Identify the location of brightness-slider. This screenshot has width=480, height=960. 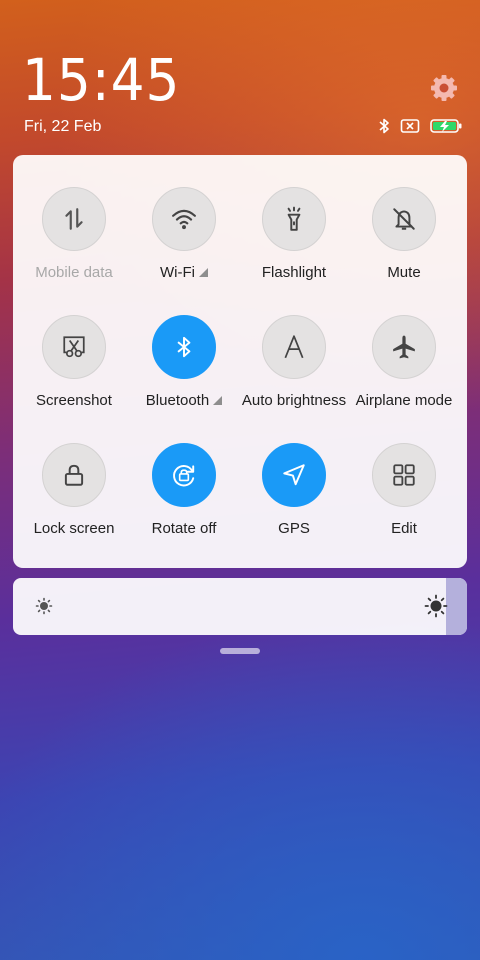
(240, 606).